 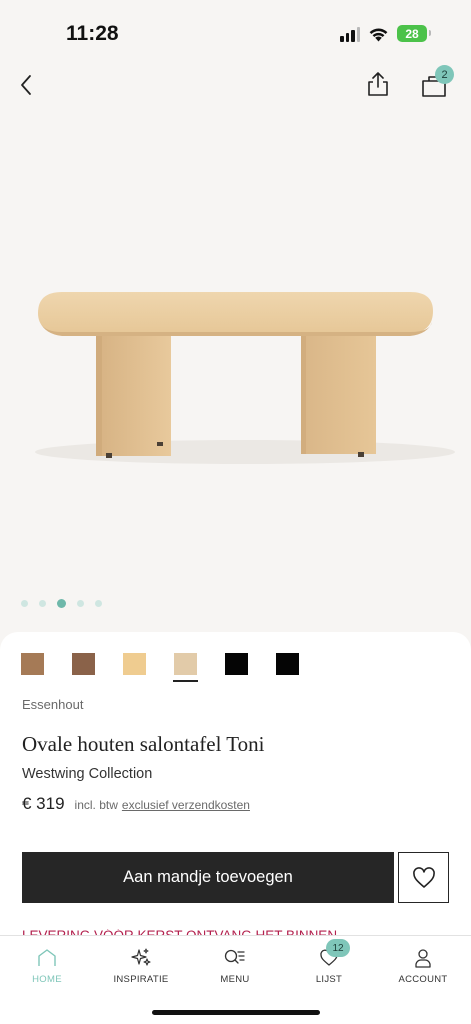 What do you see at coordinates (423, 979) in the screenshot?
I see `tab-label: ACCOUNT` at bounding box center [423, 979].